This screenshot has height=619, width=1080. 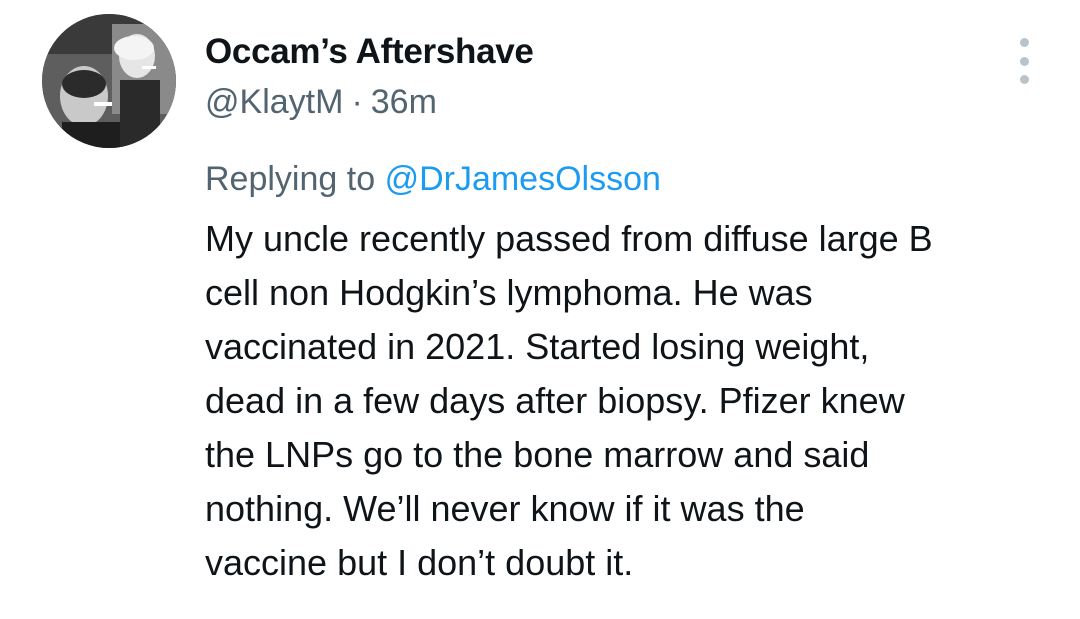 I want to click on tweet-text-line: vaccine but I don’t doubt it., so click(x=419, y=562).